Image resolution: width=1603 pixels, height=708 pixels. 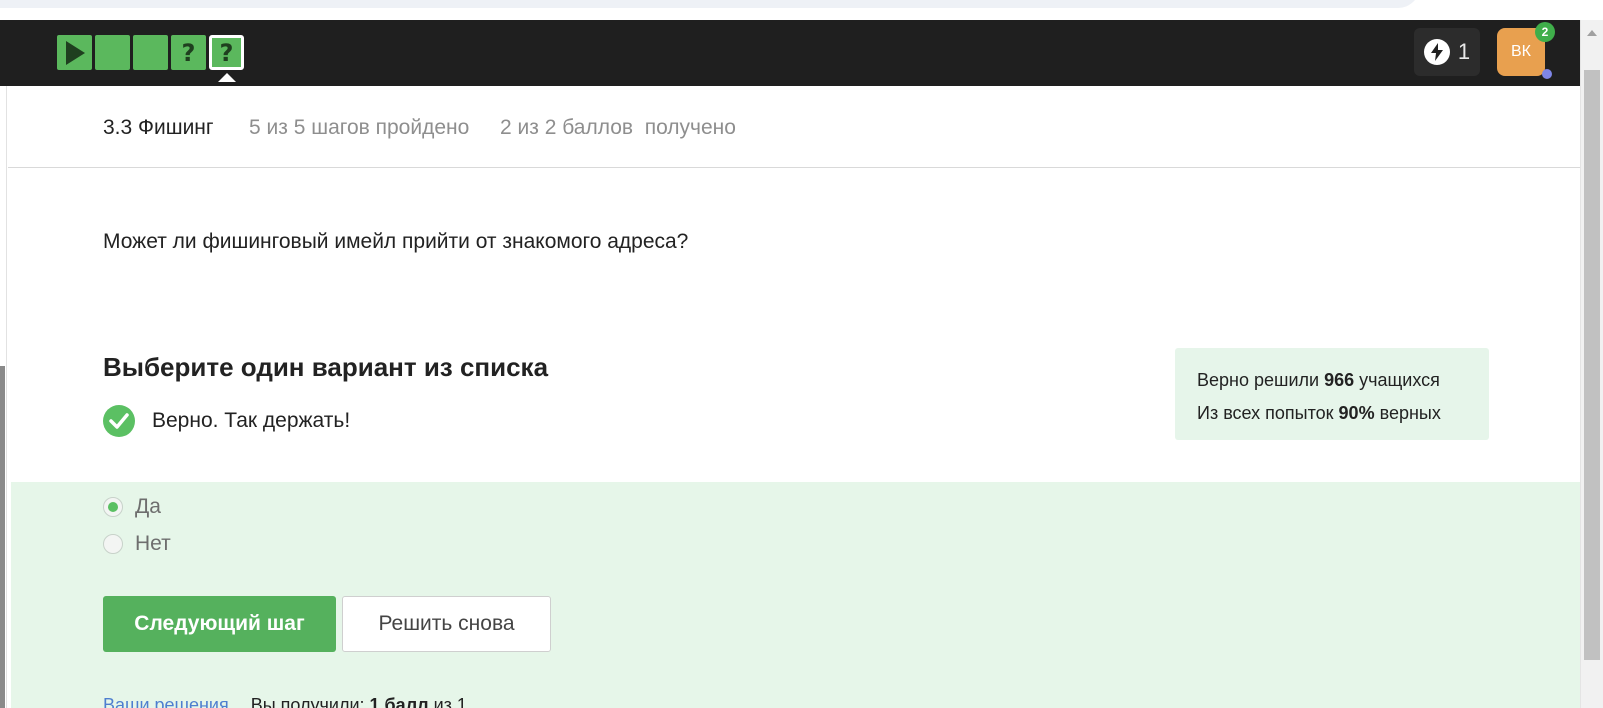 What do you see at coordinates (1436, 52) in the screenshot?
I see `lightning-icon` at bounding box center [1436, 52].